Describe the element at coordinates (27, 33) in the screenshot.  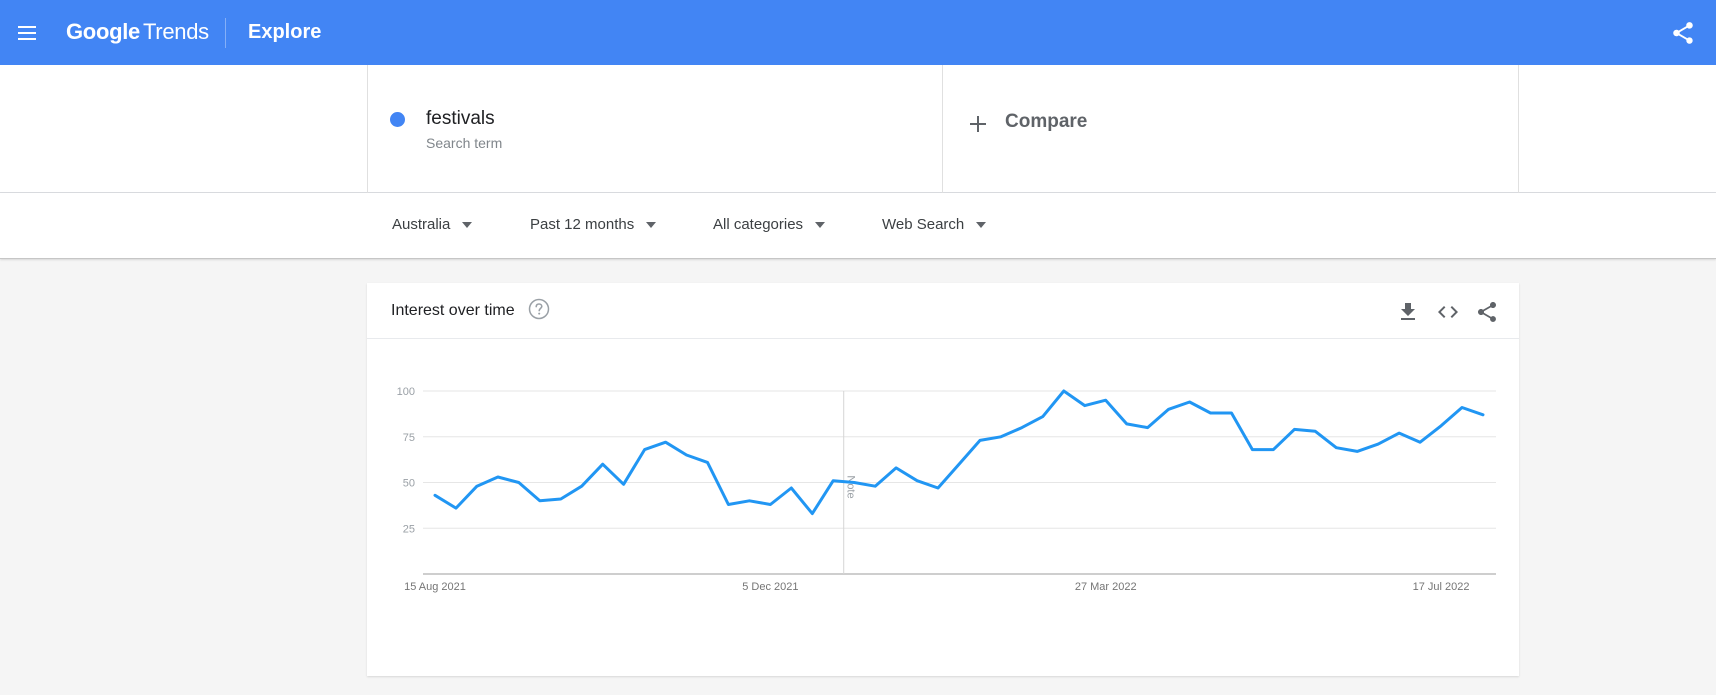
I see `menu-icon` at that location.